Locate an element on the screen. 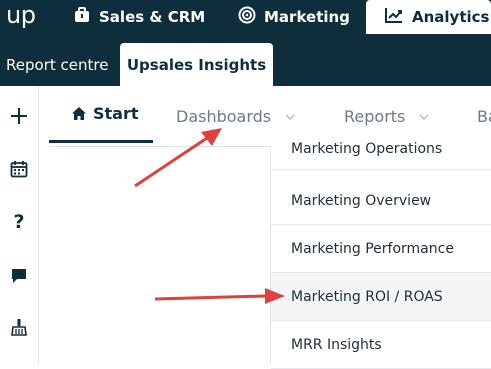 Image resolution: width=491 pixels, height=369 pixels. sub-navigation-bar: Report centre Upsales Insights is located at coordinates (245, 60).